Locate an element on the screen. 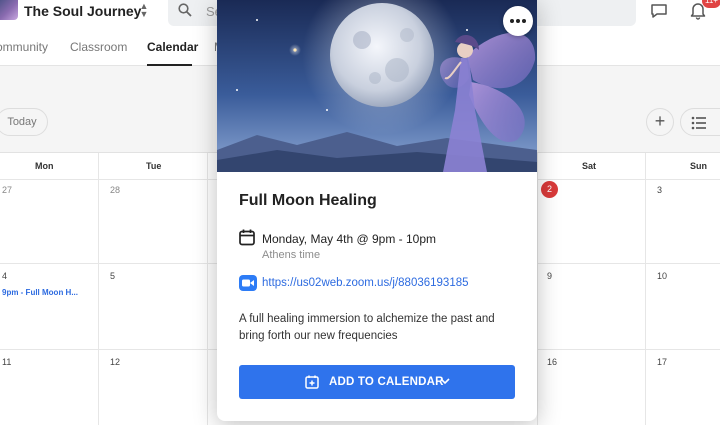 The height and width of the screenshot is (425, 720). search-icon is located at coordinates (185, 10).